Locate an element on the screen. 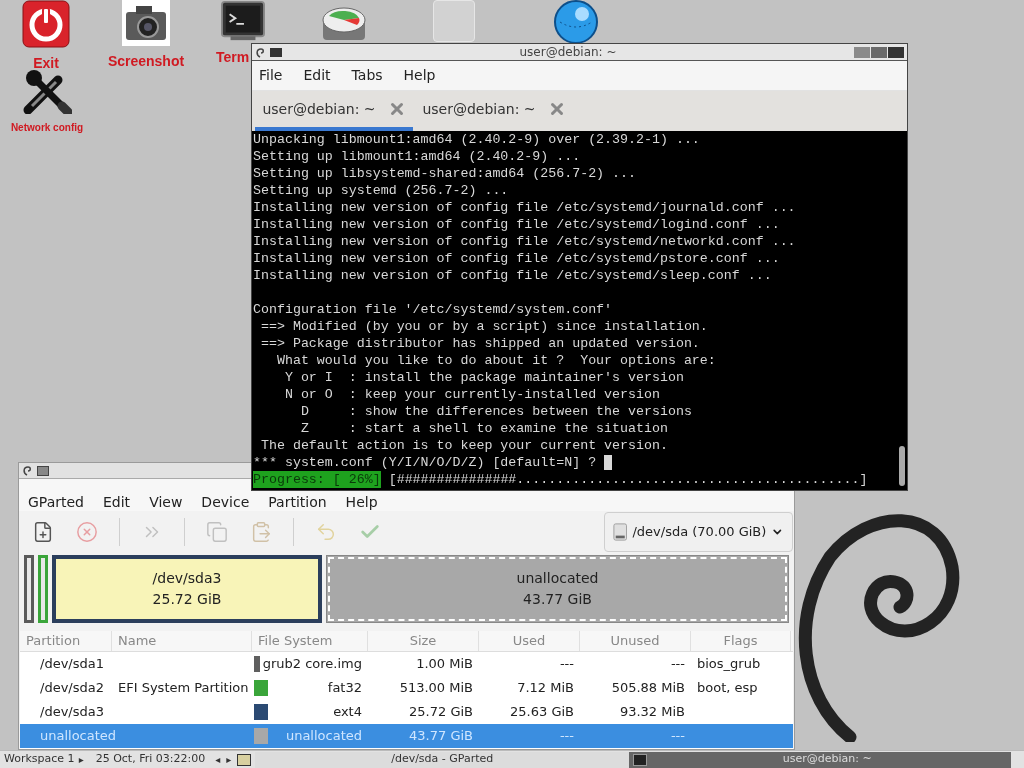 The height and width of the screenshot is (768, 1024). partition-block: /dev/sda3 25.72 GiB is located at coordinates (187, 589).